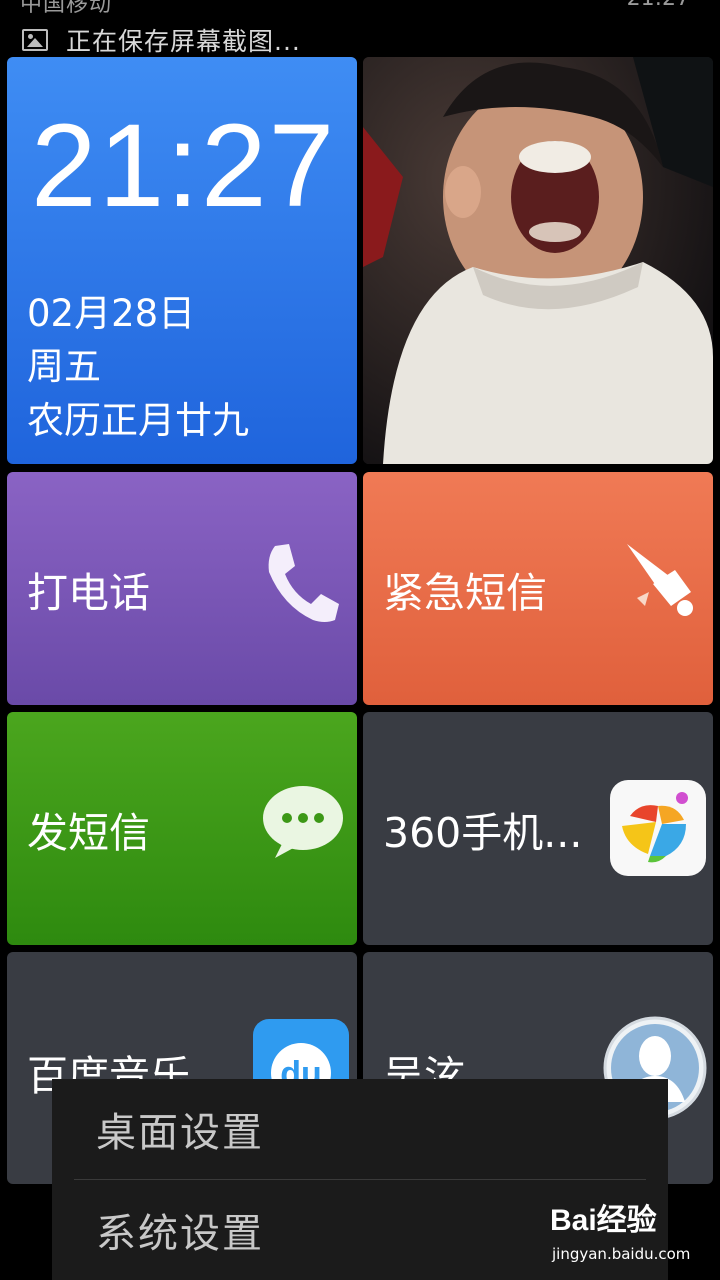  I want to click on clock-lunar-date: 农历正月廿九, so click(138, 420).